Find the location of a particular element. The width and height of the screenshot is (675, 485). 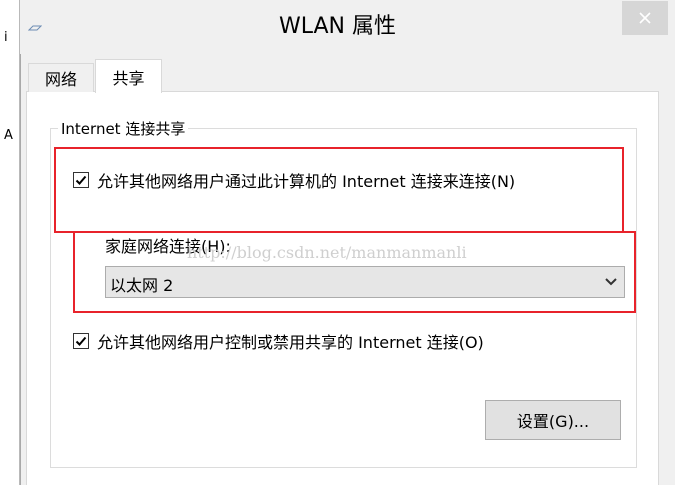

background-window is located at coordinates (10, 242).